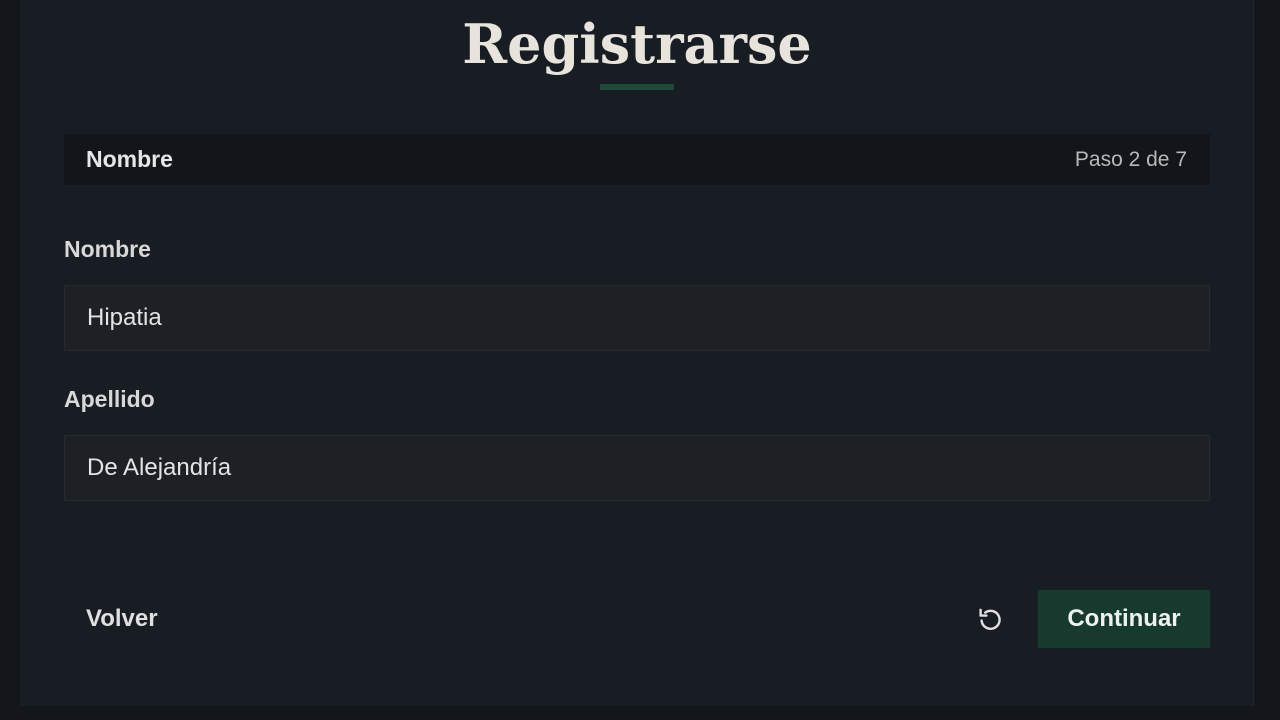 Image resolution: width=1280 pixels, height=720 pixels. I want to click on reset-icon, so click(990, 619).